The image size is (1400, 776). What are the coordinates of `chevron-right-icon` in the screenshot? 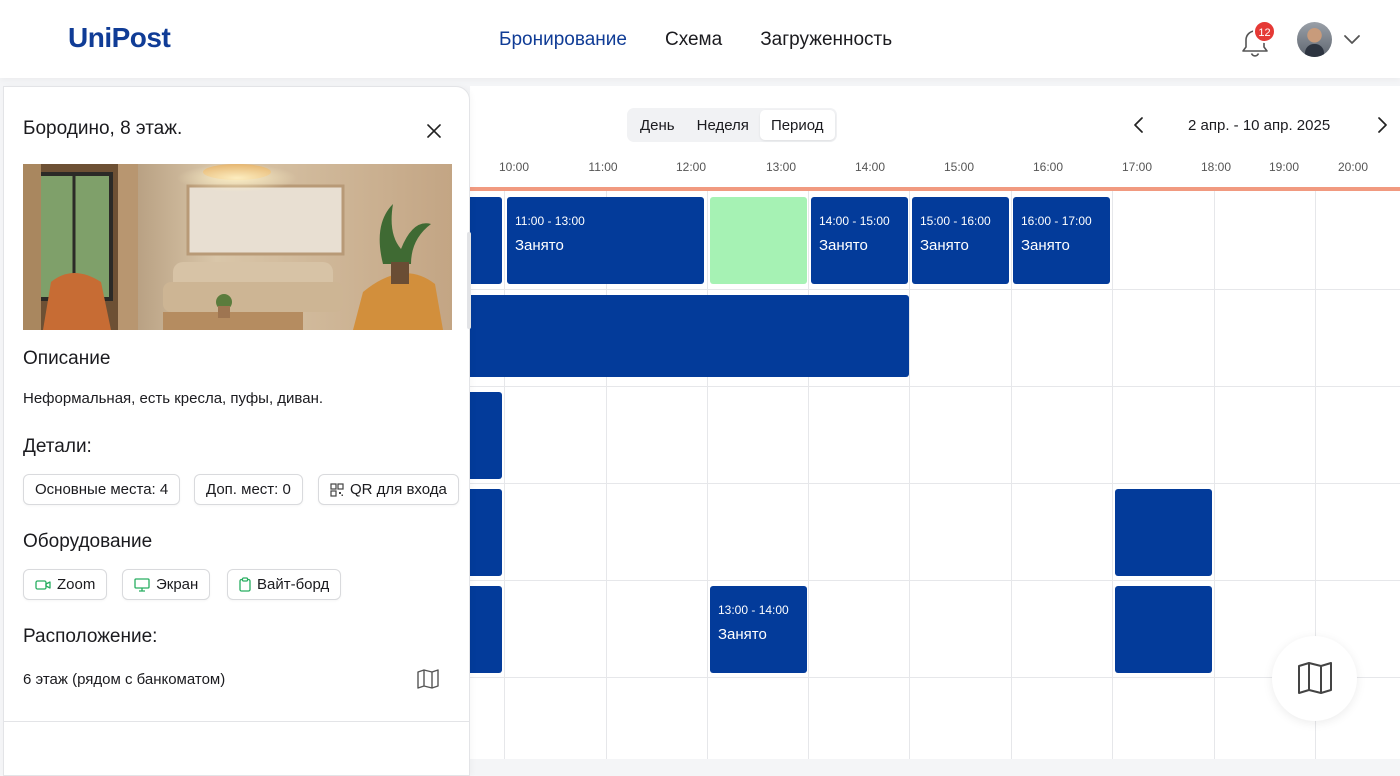 It's located at (1382, 125).